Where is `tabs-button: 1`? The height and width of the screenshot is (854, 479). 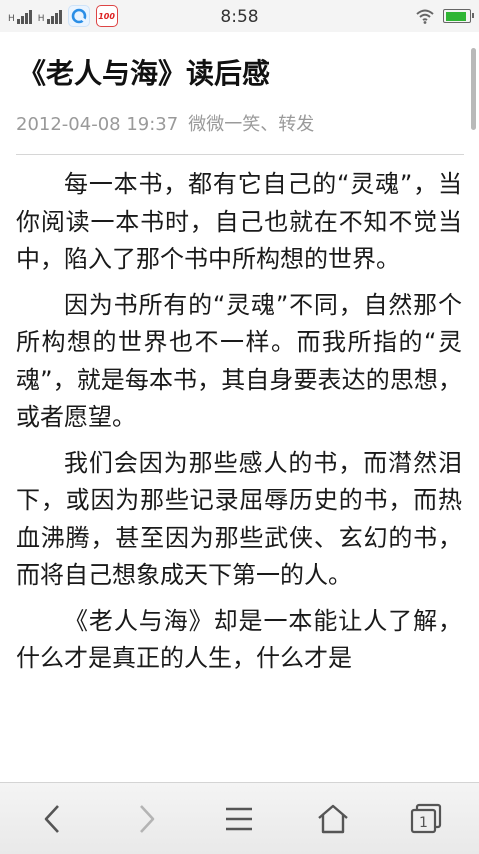 tabs-button: 1 is located at coordinates (426, 819).